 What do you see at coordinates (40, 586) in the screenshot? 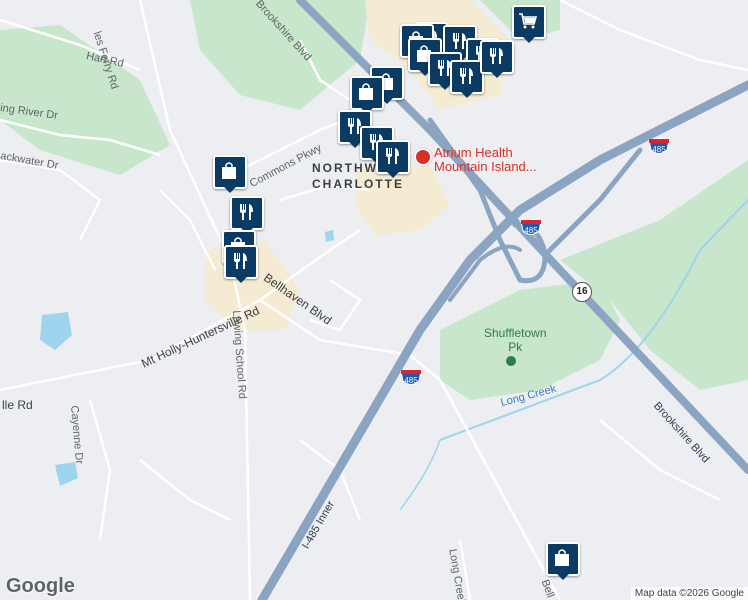
I see `google-logo: Google` at bounding box center [40, 586].